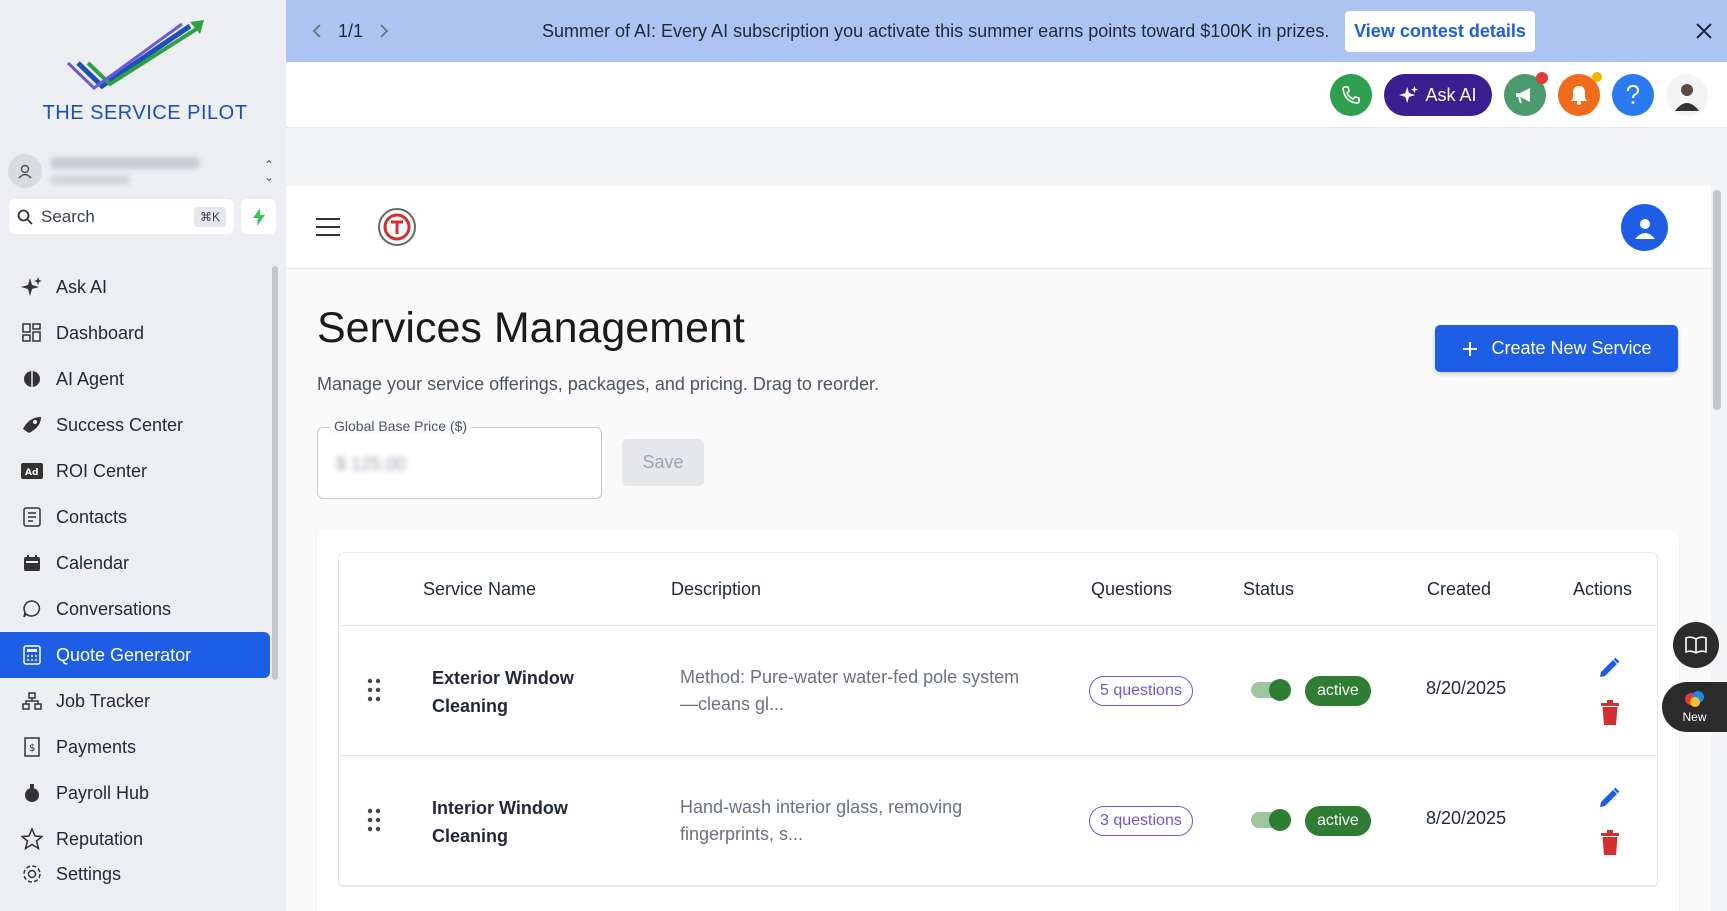 Image resolution: width=1727 pixels, height=911 pixels. I want to click on chevron-updown-icon: ⌃ ⌄, so click(269, 171).